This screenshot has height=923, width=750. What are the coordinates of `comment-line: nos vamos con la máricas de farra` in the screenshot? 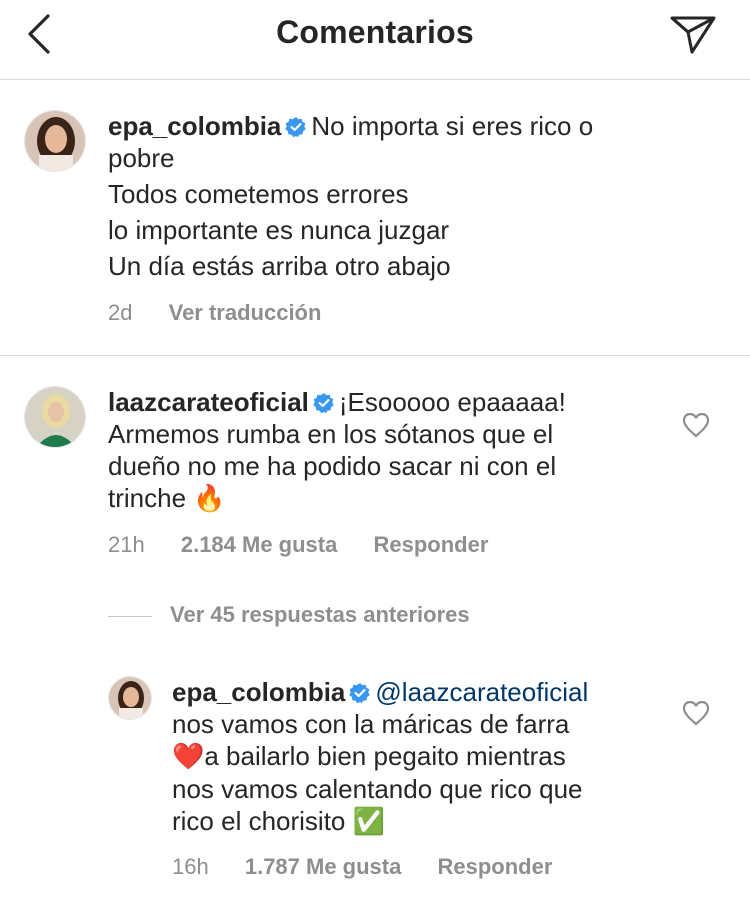 It's located at (371, 724).